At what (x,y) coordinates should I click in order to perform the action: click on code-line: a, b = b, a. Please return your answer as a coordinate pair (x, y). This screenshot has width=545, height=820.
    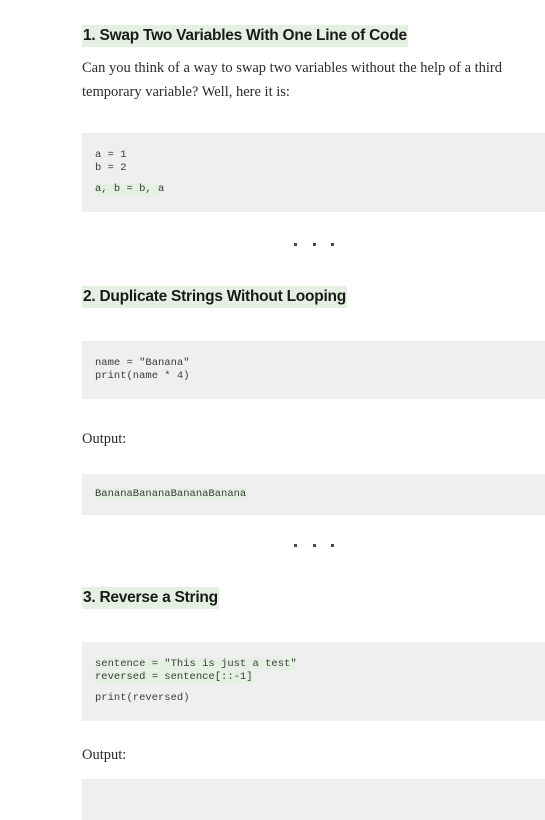
    Looking at the image, I should click on (320, 189).